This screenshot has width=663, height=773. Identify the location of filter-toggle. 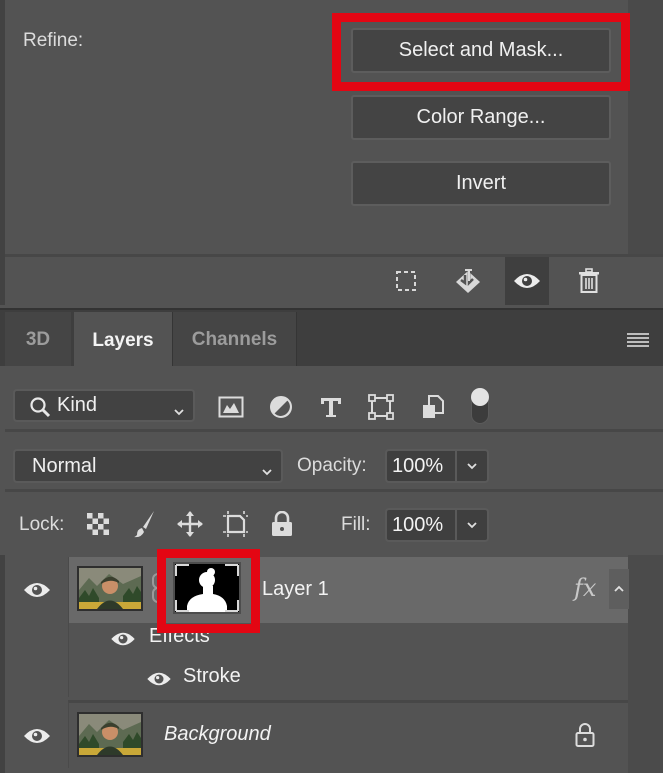
(480, 406).